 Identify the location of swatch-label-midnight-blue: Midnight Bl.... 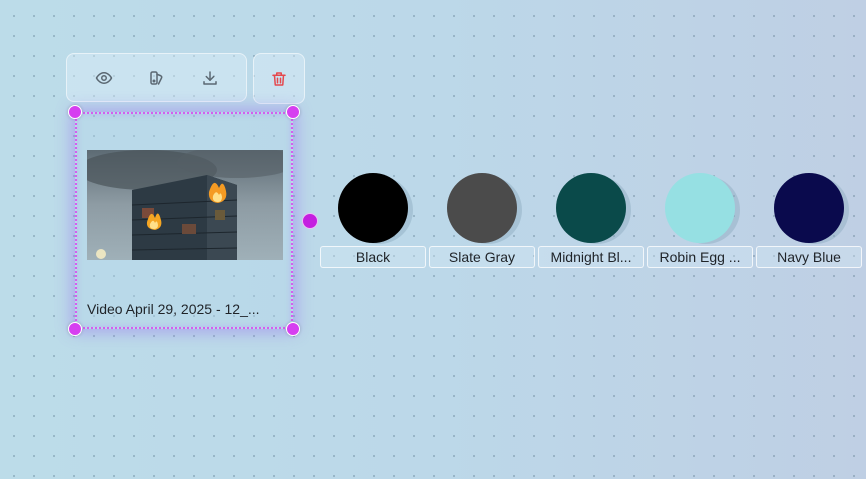
(591, 257).